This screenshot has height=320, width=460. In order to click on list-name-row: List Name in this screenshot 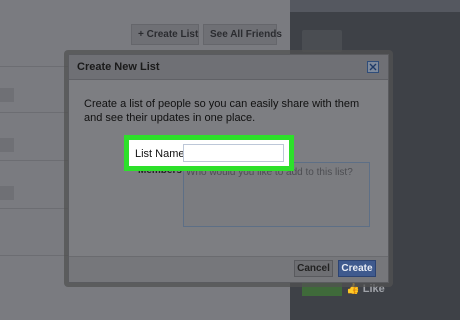, I will do `click(209, 153)`.